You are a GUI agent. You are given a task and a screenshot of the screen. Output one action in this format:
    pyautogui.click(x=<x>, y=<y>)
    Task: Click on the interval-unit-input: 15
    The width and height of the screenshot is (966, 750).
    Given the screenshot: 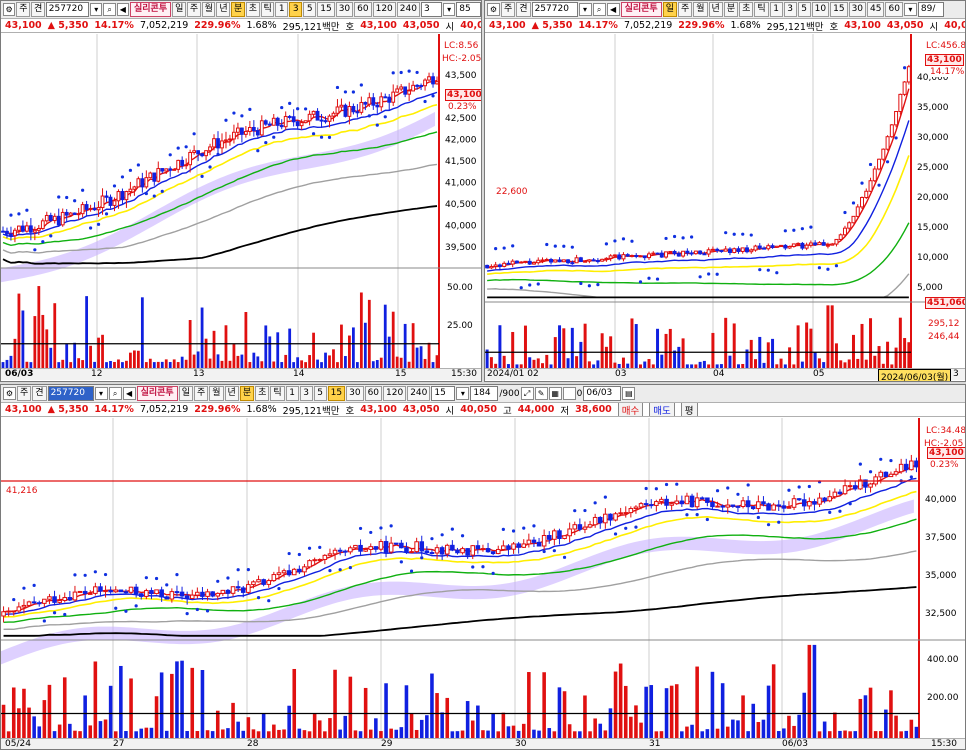 What is the action you would take?
    pyautogui.click(x=443, y=393)
    